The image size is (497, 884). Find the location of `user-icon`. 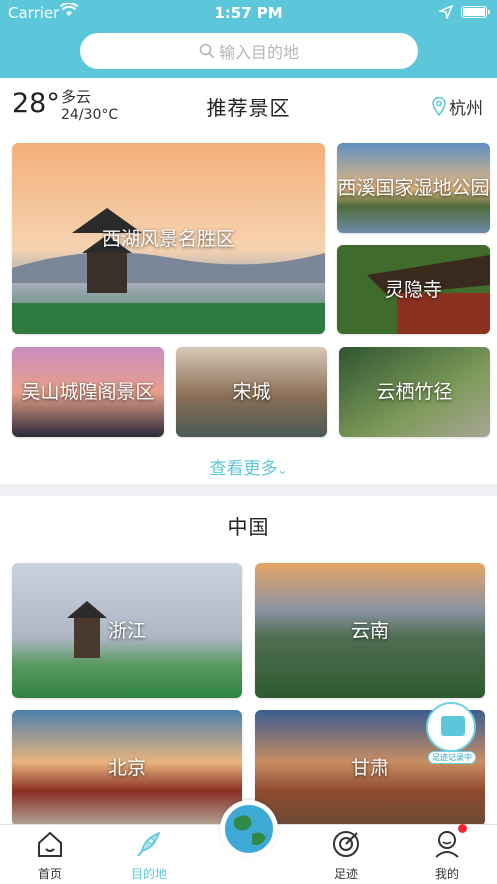

user-icon is located at coordinates (447, 844).